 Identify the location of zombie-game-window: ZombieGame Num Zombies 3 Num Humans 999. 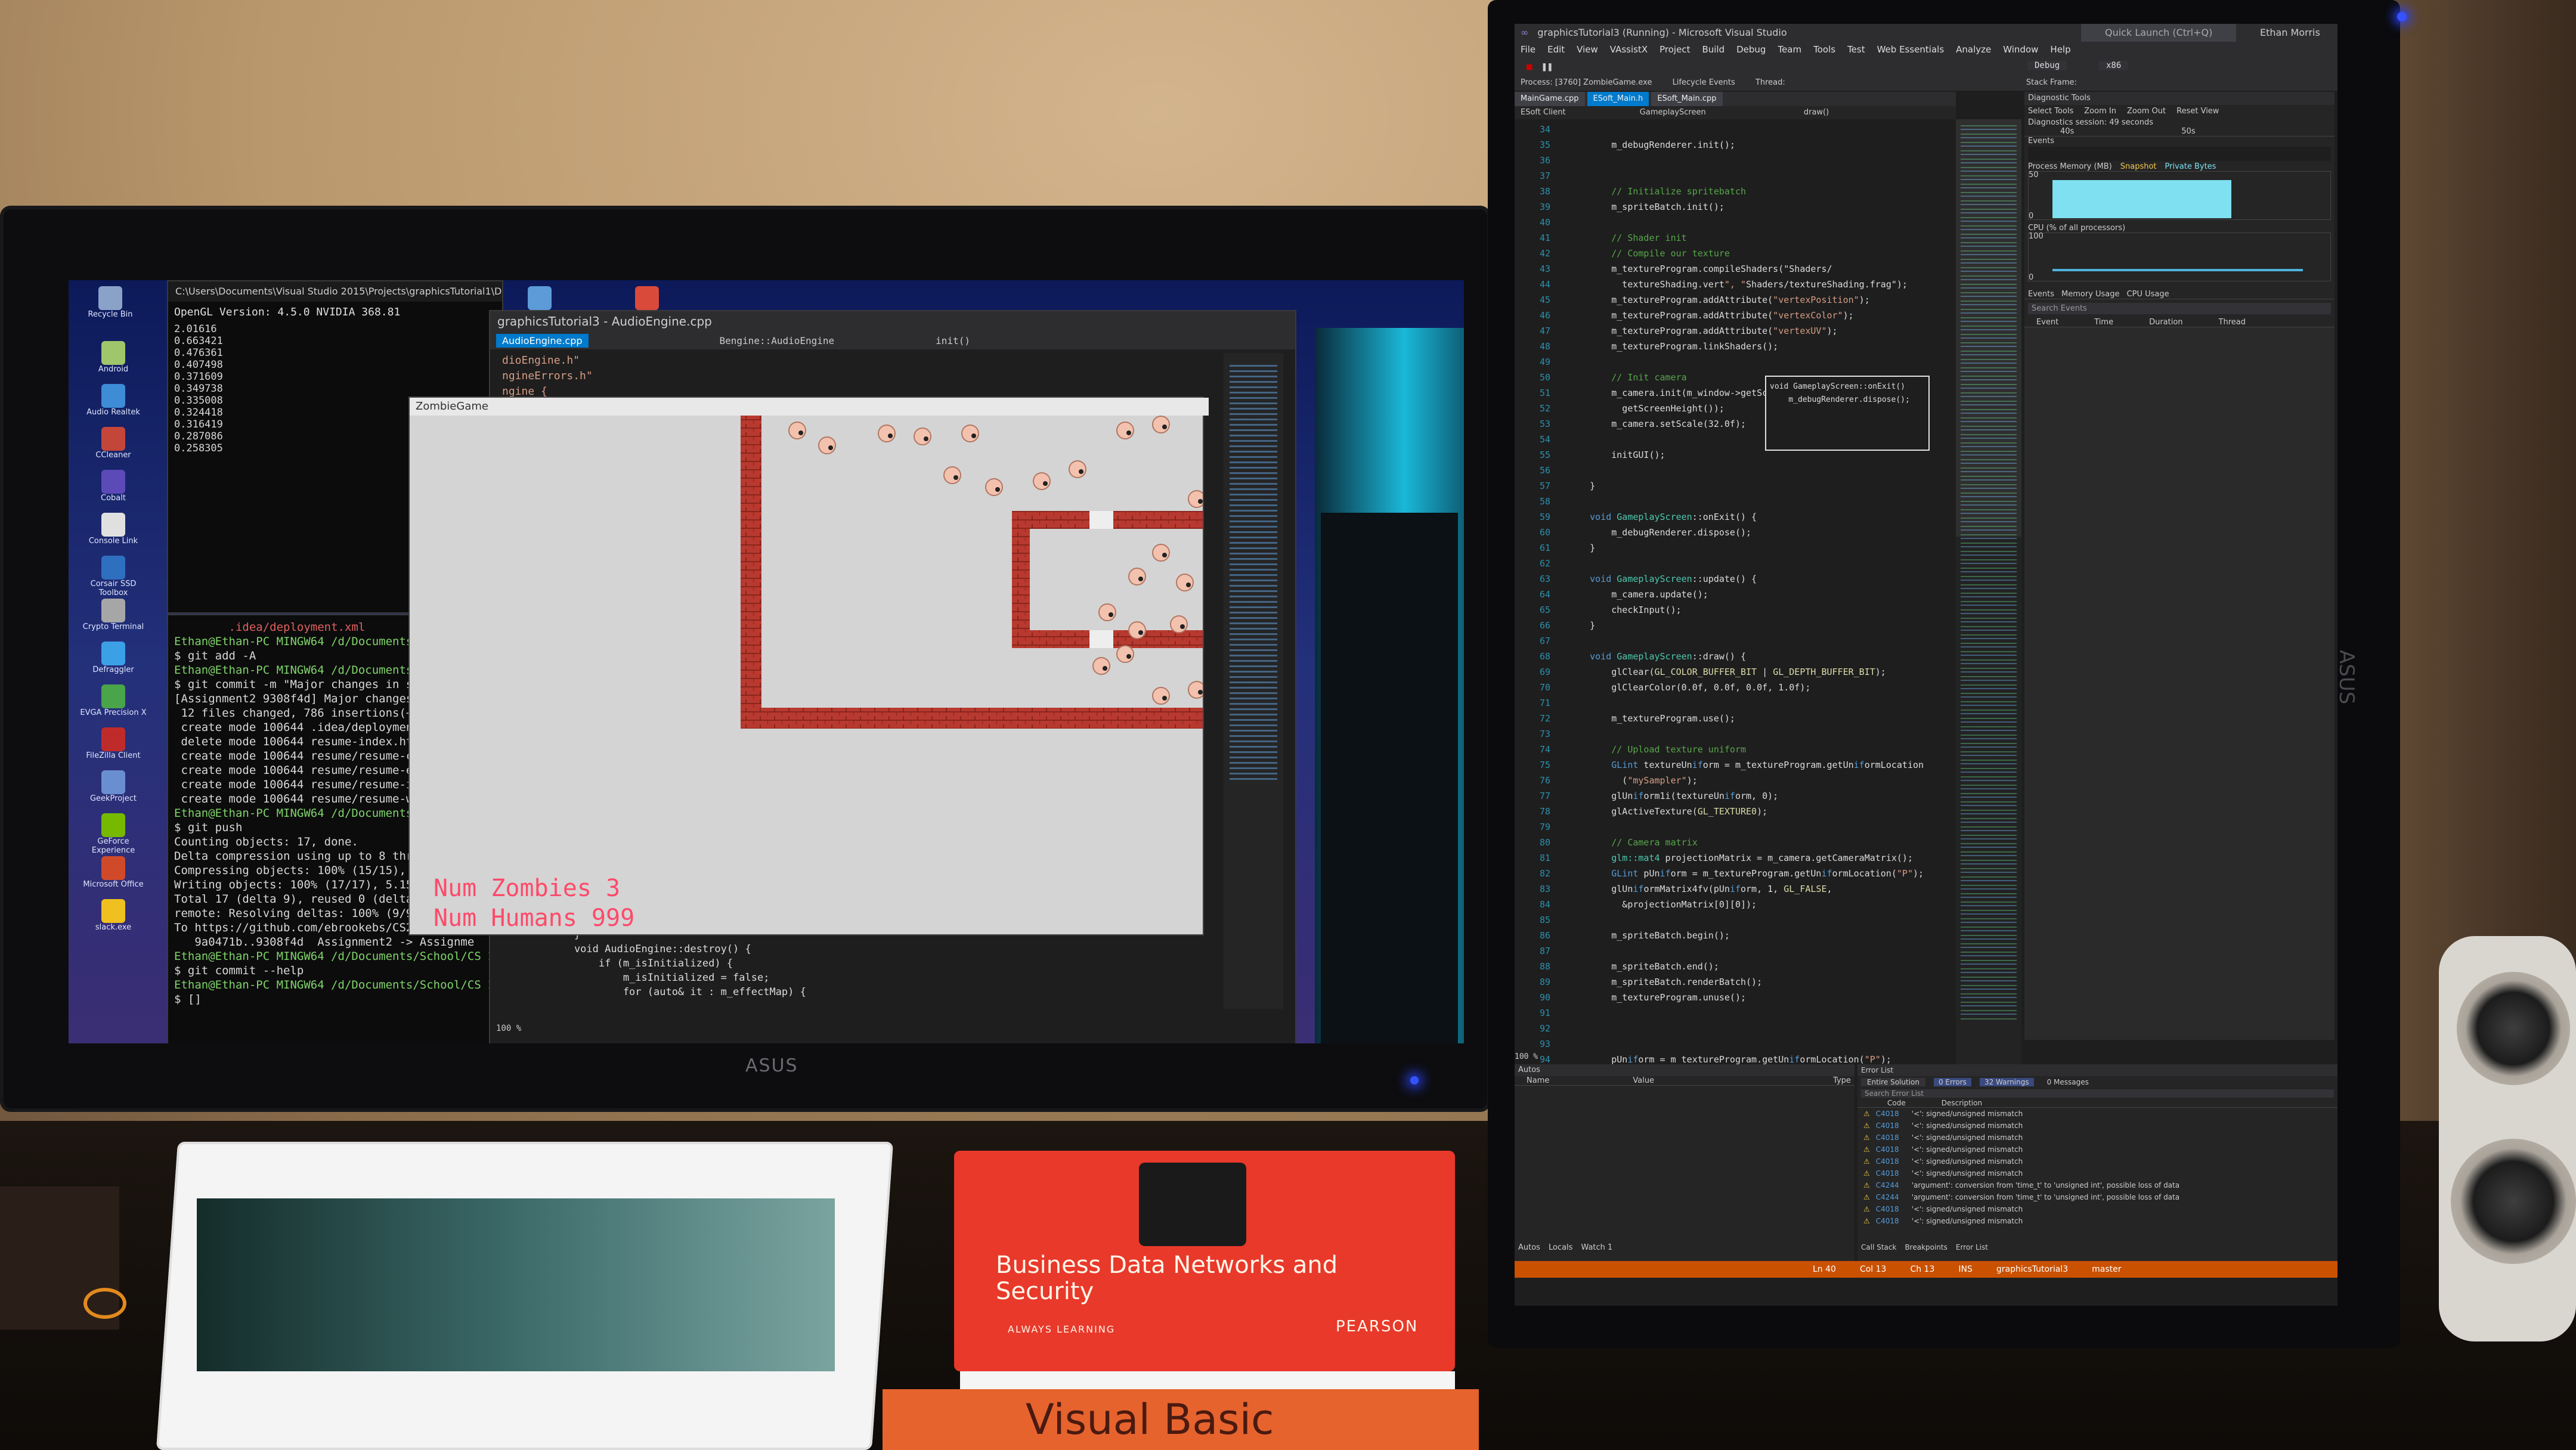
(808, 665).